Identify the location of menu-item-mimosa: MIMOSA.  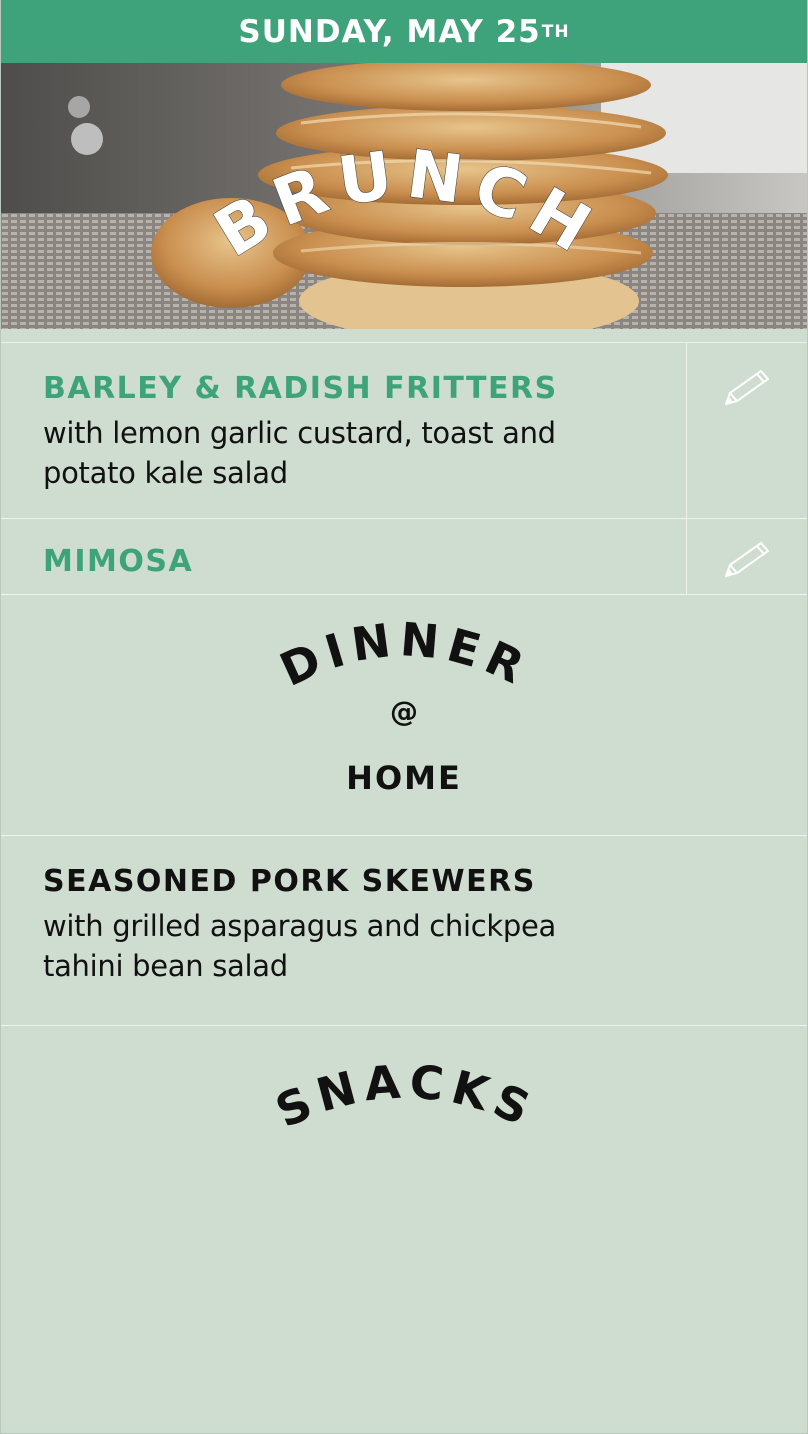
(404, 557).